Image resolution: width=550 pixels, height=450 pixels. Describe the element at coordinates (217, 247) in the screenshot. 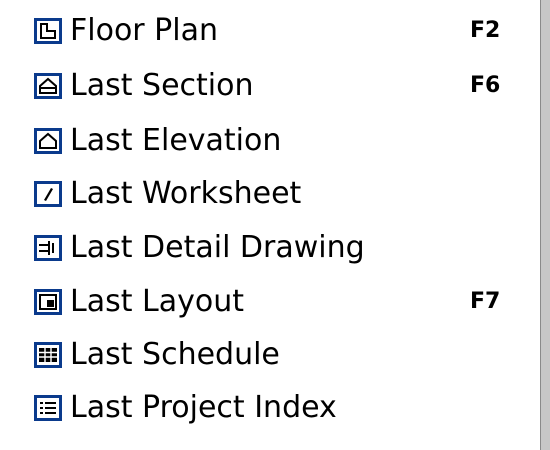

I see `menu-item-label: Last Detail Drawing` at that location.